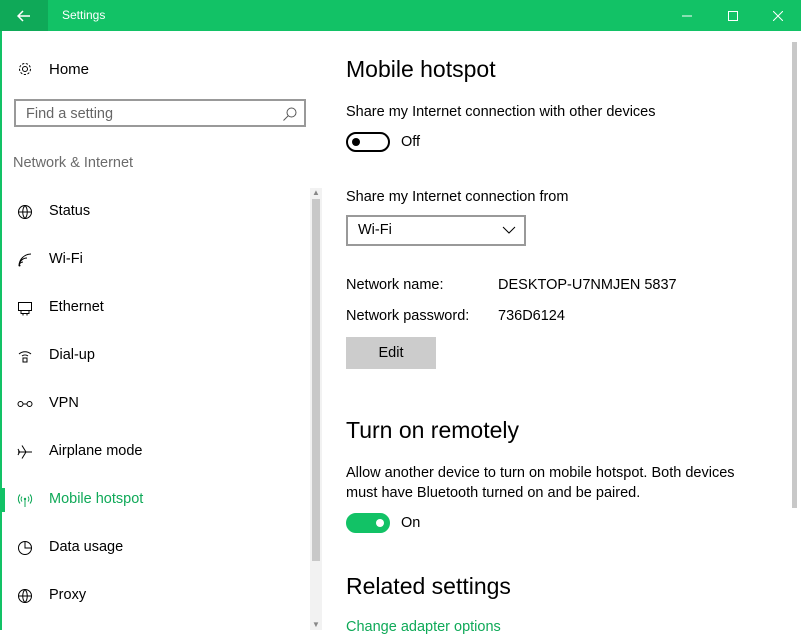 This screenshot has width=801, height=635. I want to click on minimize-button, so click(687, 15).